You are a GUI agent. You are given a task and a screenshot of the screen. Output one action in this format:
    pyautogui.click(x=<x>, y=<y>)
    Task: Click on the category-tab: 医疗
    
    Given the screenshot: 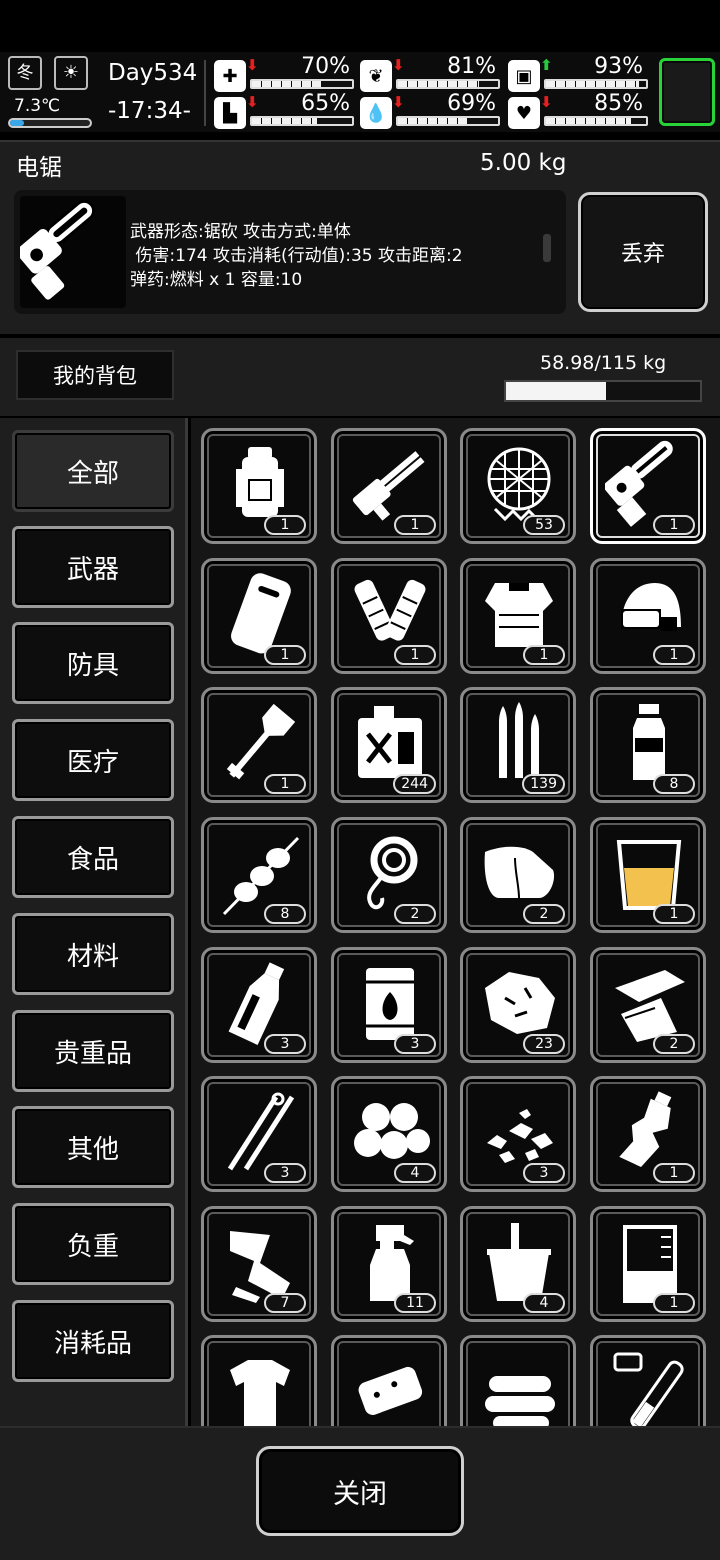 What is the action you would take?
    pyautogui.click(x=93, y=760)
    